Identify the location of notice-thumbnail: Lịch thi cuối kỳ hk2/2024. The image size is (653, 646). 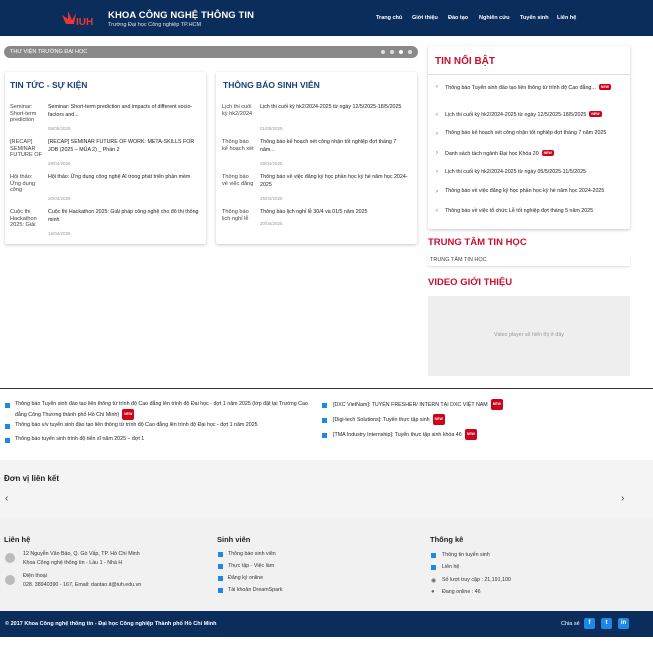
(238, 117).